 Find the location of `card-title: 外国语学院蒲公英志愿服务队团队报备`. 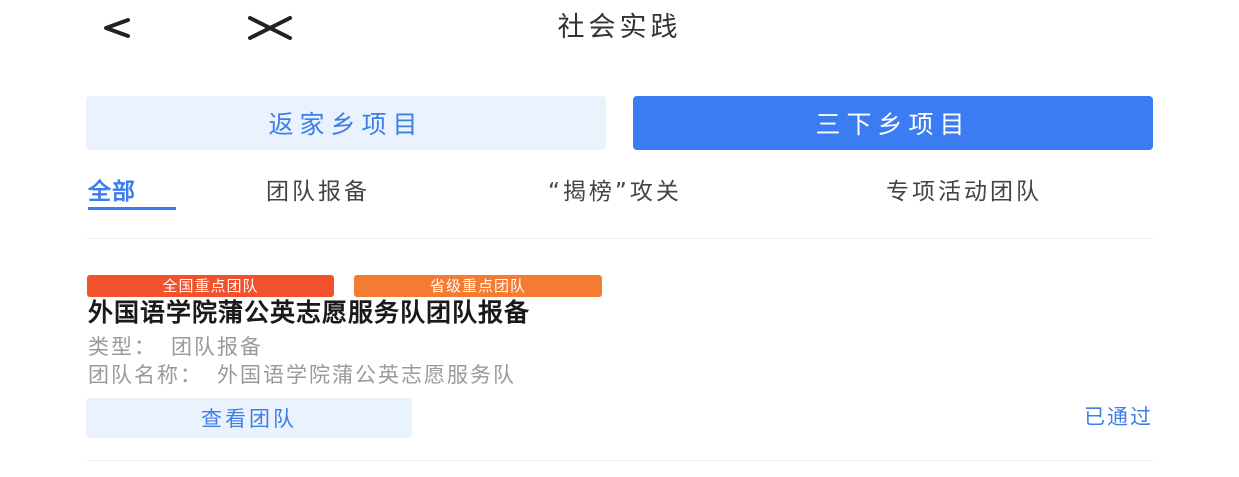

card-title: 外国语学院蒲公英志愿服务队团队报备 is located at coordinates (309, 312).